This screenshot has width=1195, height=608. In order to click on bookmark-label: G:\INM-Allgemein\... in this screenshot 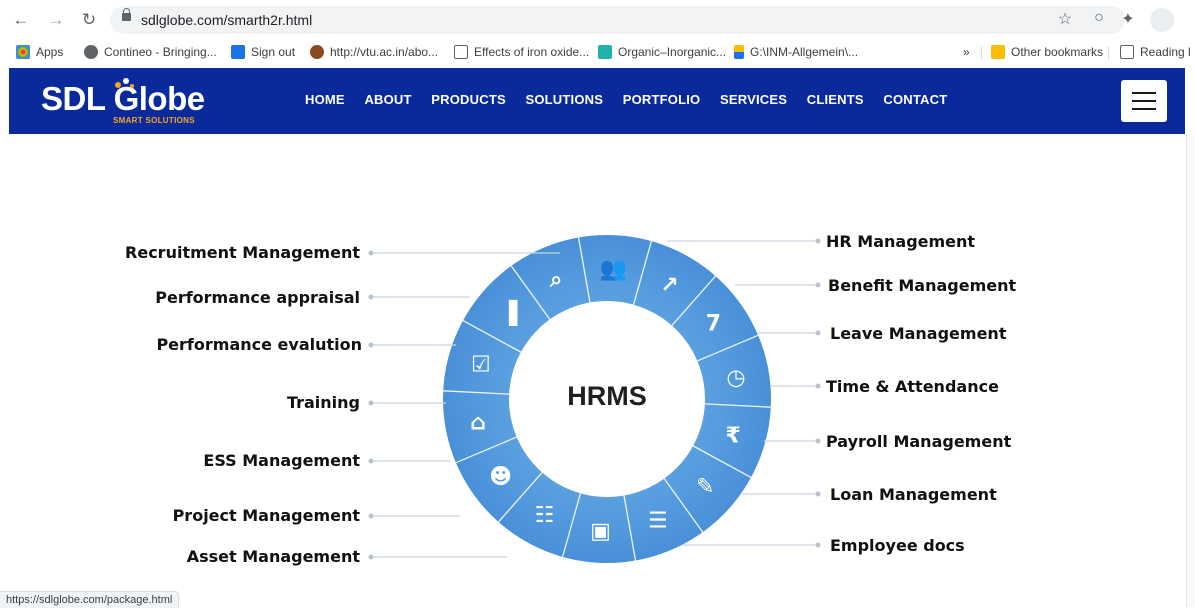, I will do `click(804, 52)`.